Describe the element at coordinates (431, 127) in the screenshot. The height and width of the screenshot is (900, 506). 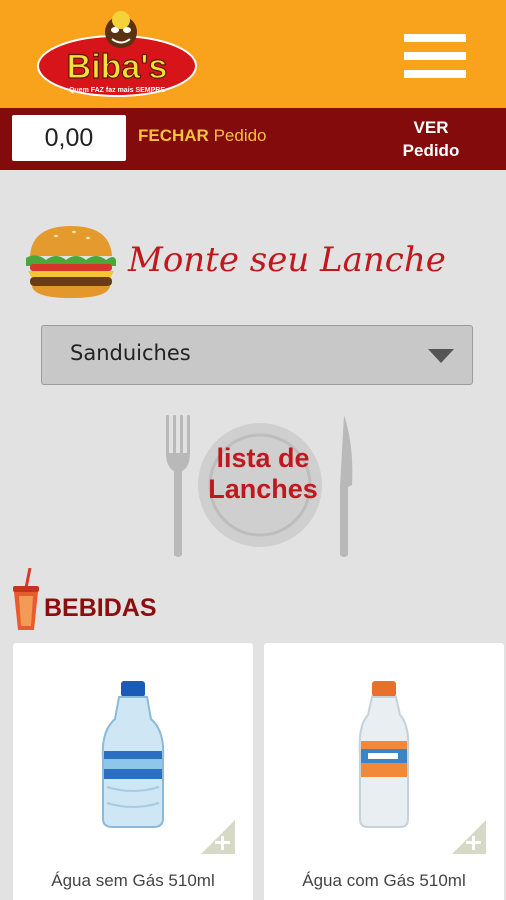
I see `view-order-line1: VER` at that location.